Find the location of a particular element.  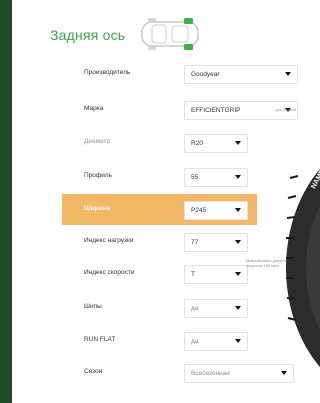

profile-label: Профиль is located at coordinates (98, 175).